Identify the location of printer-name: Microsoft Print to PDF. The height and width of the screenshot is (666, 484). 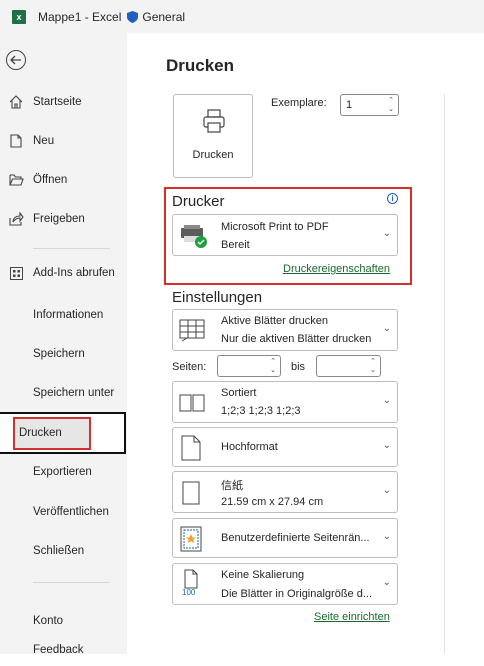
(275, 227).